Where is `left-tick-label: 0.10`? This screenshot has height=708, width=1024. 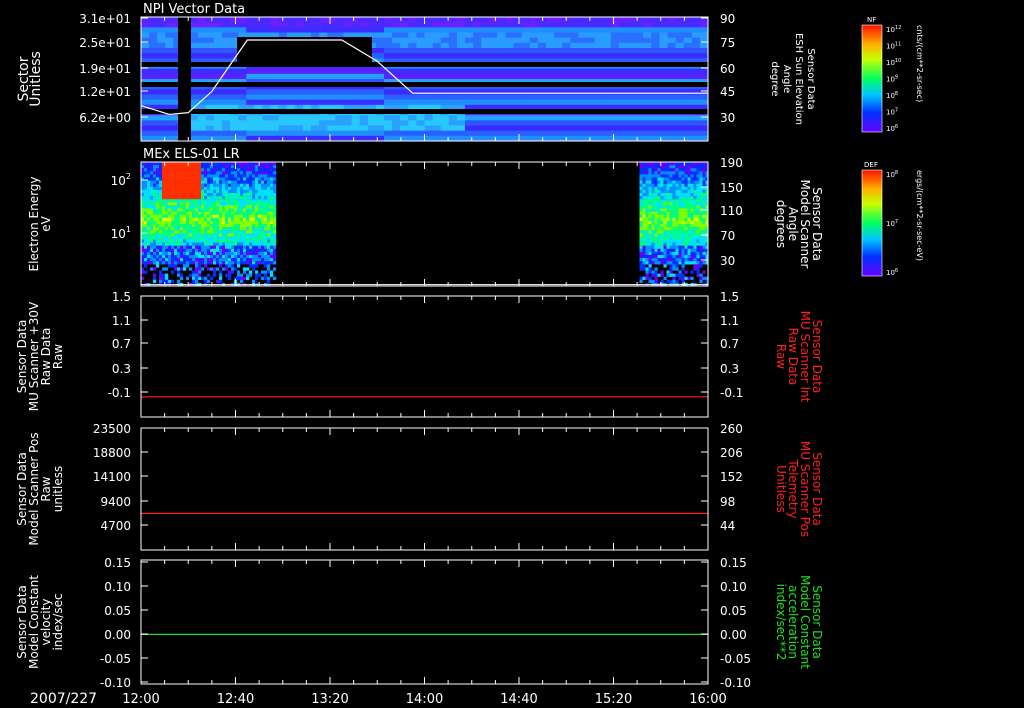 left-tick-label: 0.10 is located at coordinates (117, 587).